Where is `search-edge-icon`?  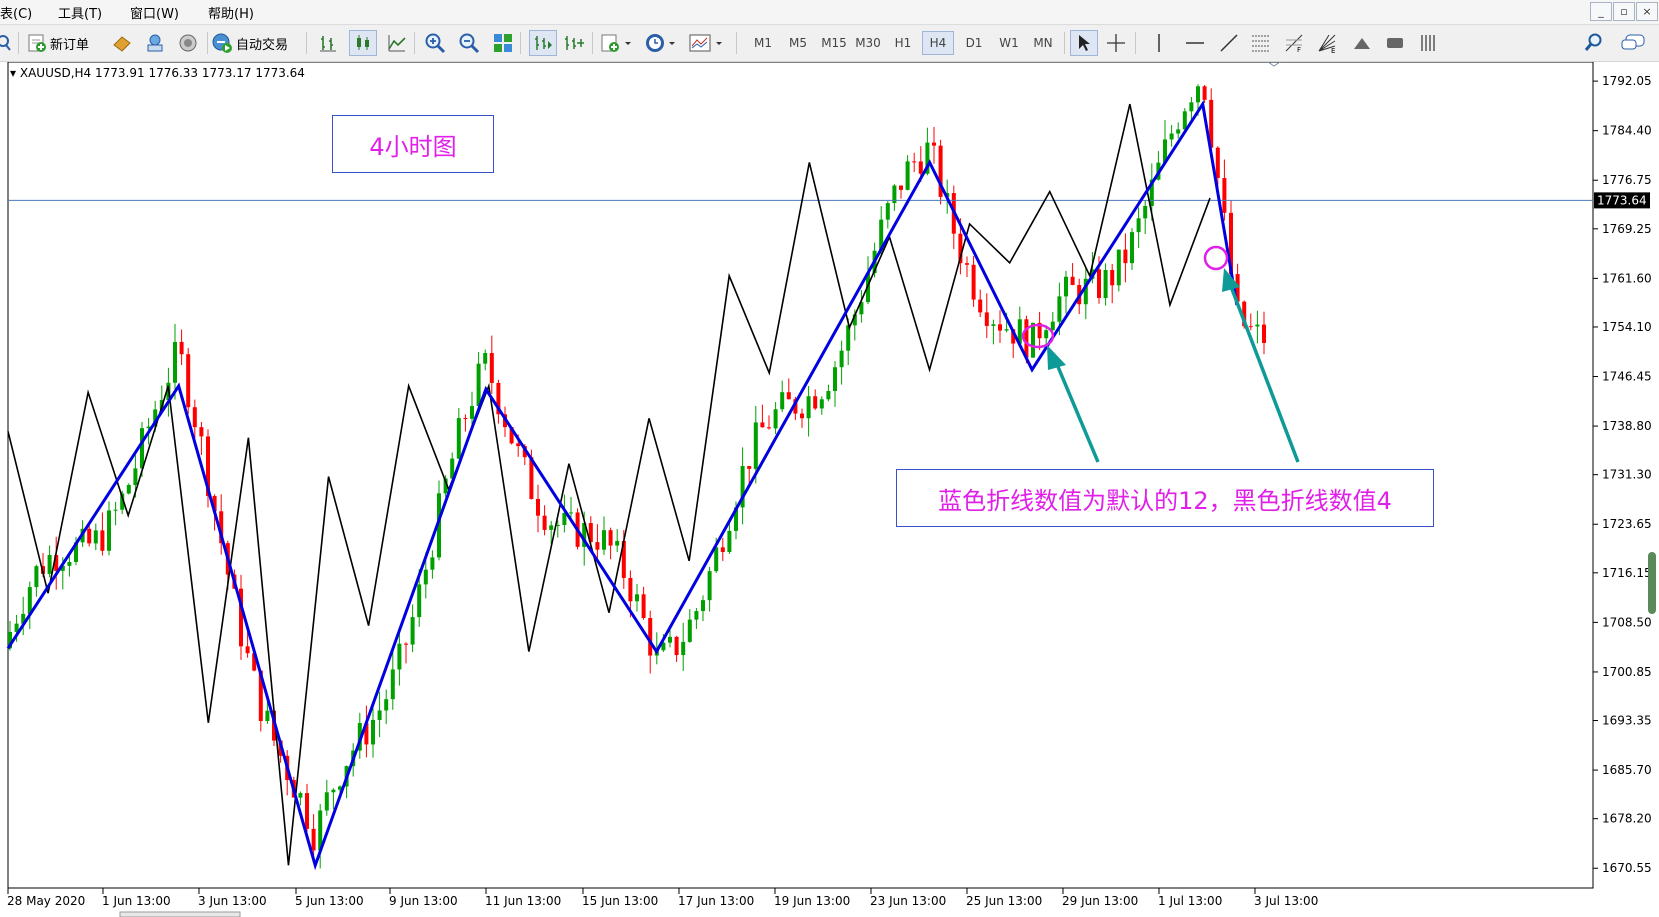 search-edge-icon is located at coordinates (6, 43).